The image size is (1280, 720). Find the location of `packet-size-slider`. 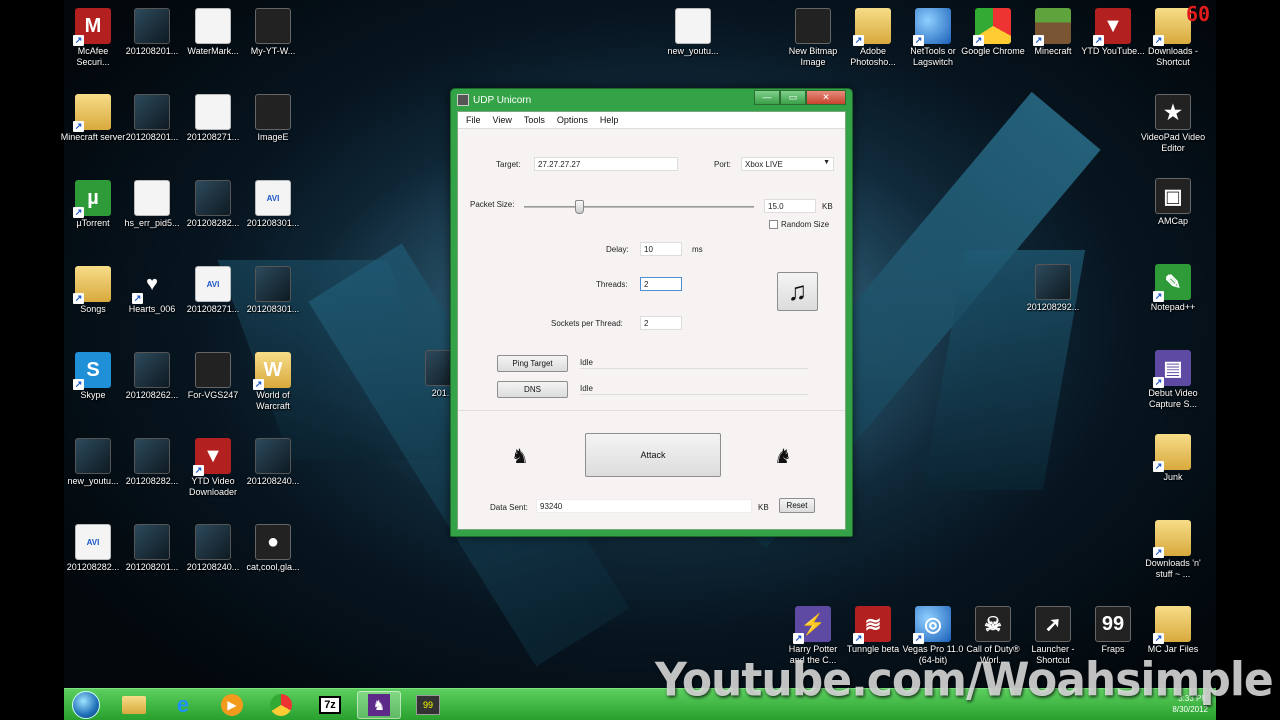

packet-size-slider is located at coordinates (580, 207).